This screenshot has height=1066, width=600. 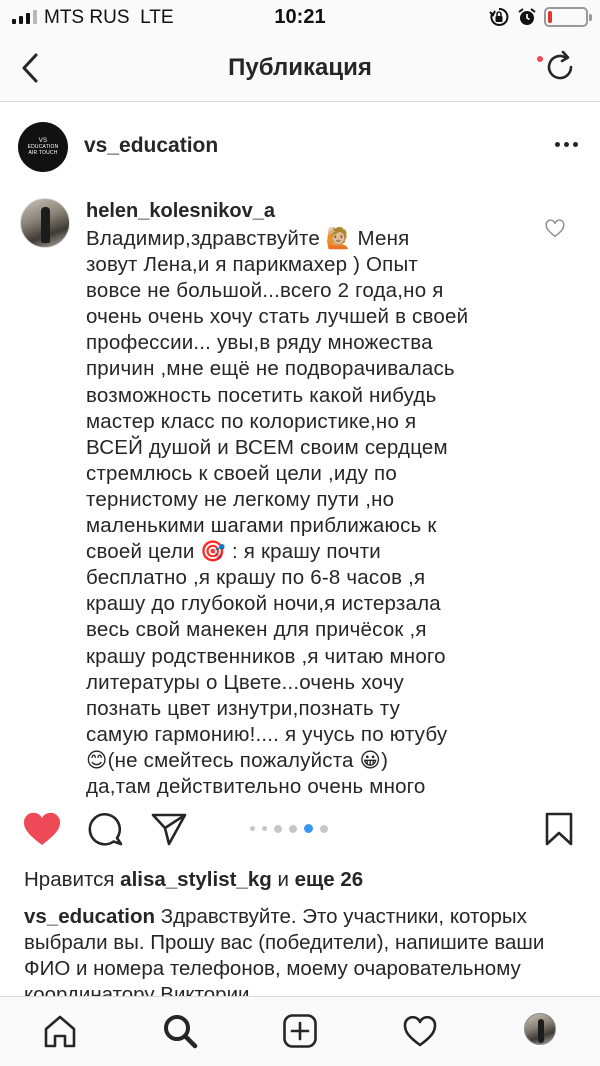 I want to click on commenter-avatar, so click(x=45, y=223).